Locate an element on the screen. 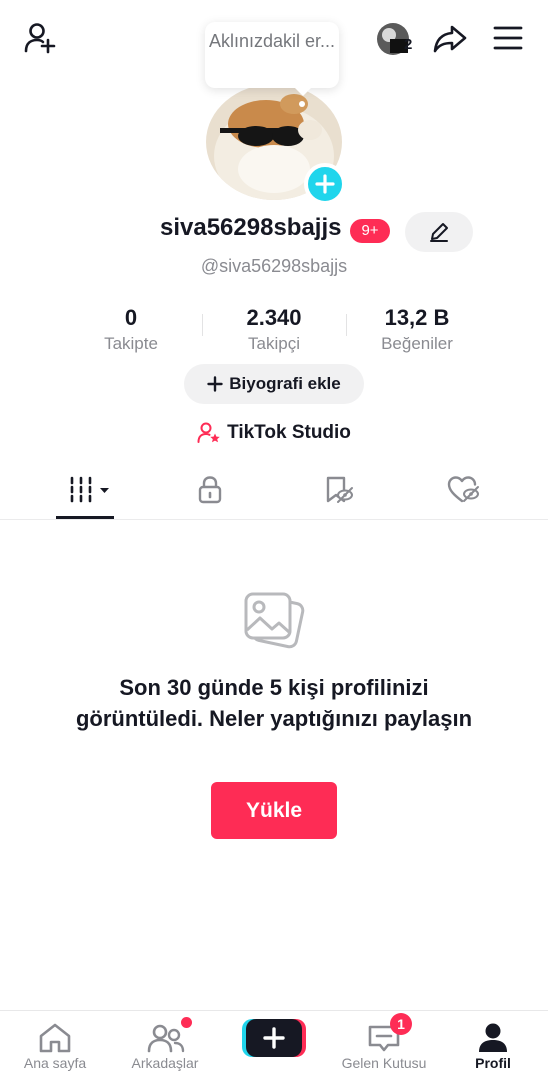  nav-friends-label: Arkadaşlar is located at coordinates (165, 1063).